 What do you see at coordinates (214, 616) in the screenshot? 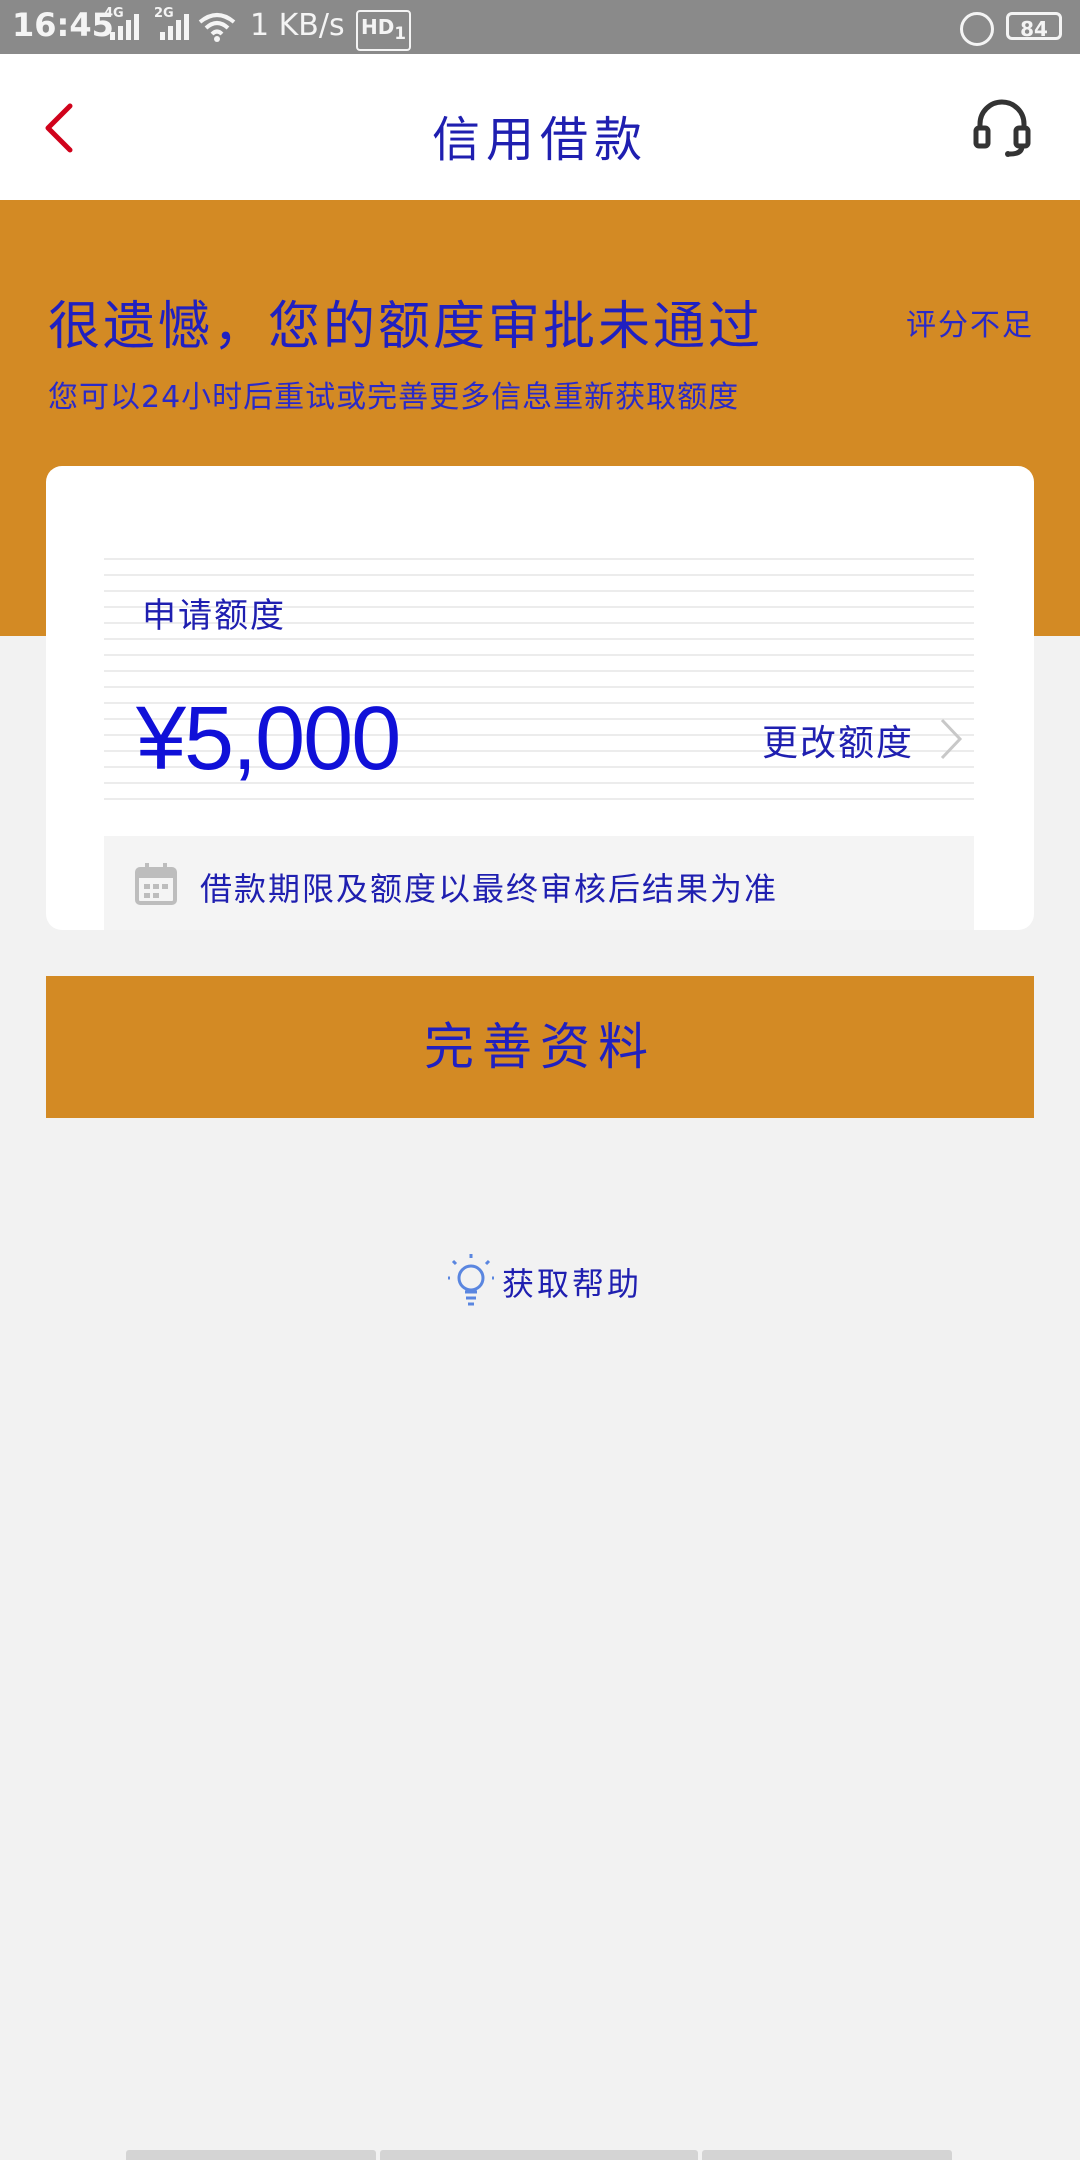
I see `amount-label: 申请额度` at bounding box center [214, 616].